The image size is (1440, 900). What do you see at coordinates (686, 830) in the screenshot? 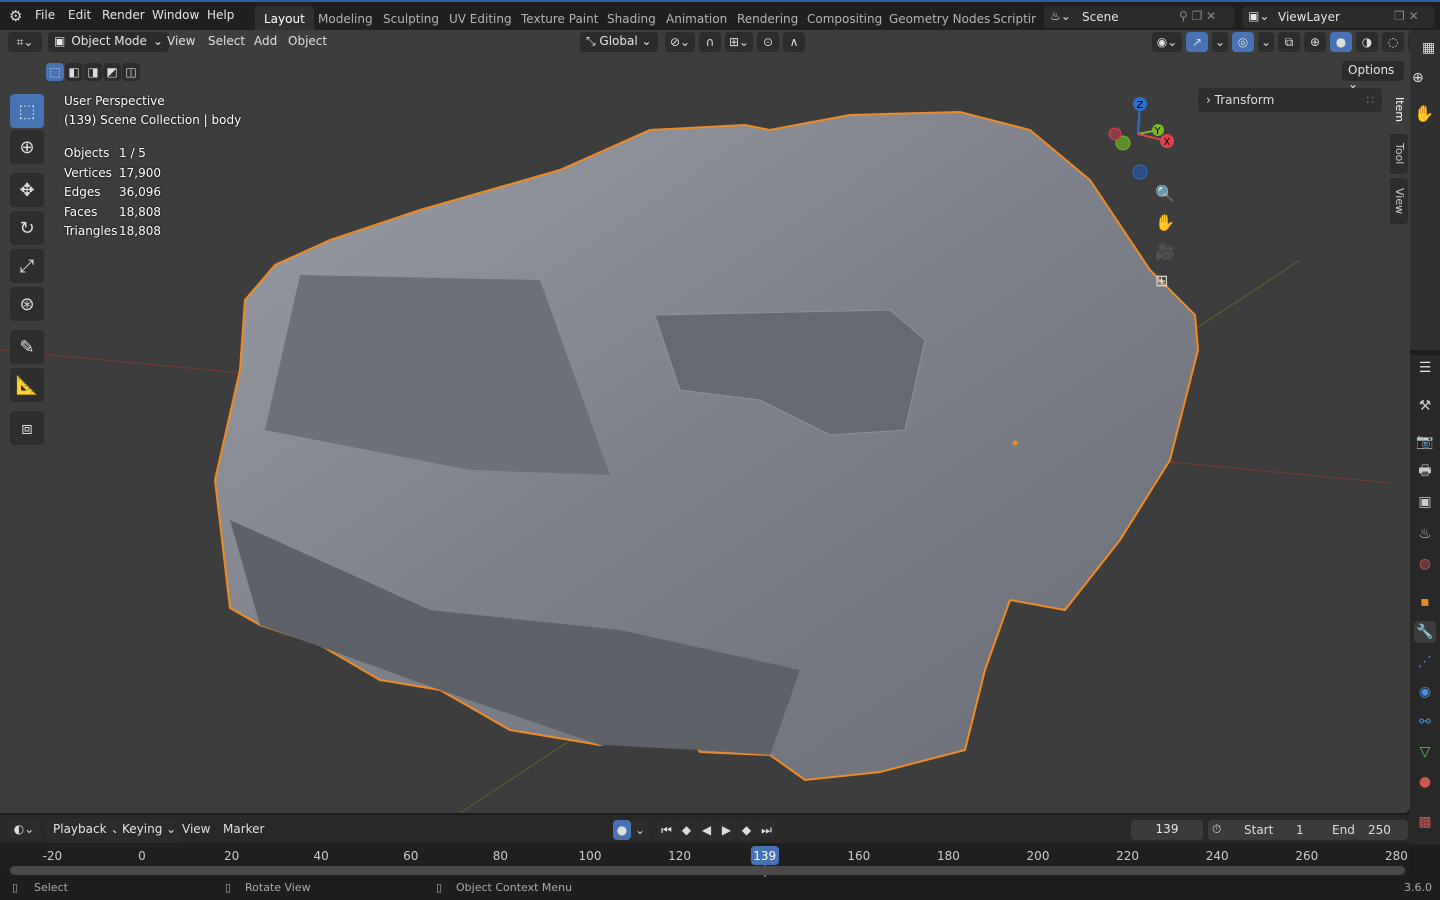
I see `prev-keyframe-icon: ◆` at bounding box center [686, 830].